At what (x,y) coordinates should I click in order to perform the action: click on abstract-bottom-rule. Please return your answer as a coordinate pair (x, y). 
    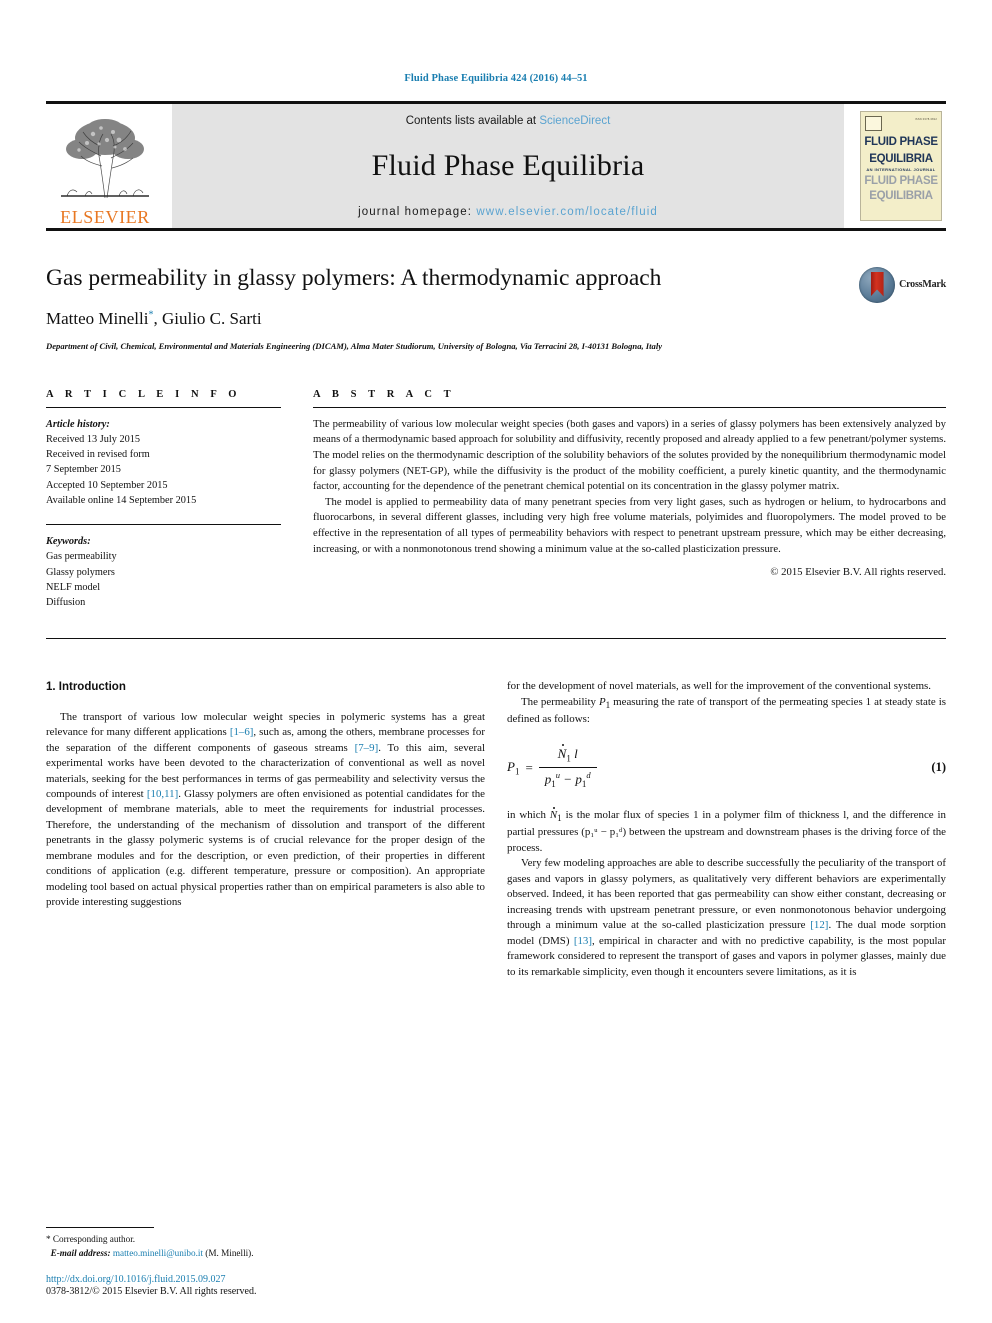
    Looking at the image, I should click on (496, 639).